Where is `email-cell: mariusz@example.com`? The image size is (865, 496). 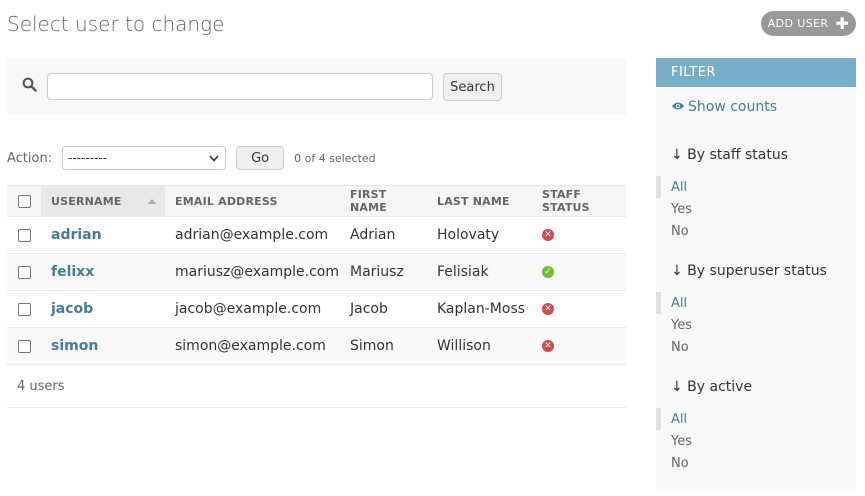
email-cell: mariusz@example.com is located at coordinates (257, 272).